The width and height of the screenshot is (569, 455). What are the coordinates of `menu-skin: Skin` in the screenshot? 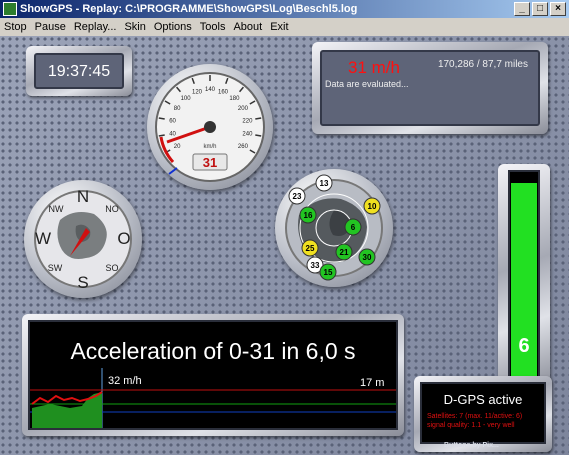 It's located at (134, 27).